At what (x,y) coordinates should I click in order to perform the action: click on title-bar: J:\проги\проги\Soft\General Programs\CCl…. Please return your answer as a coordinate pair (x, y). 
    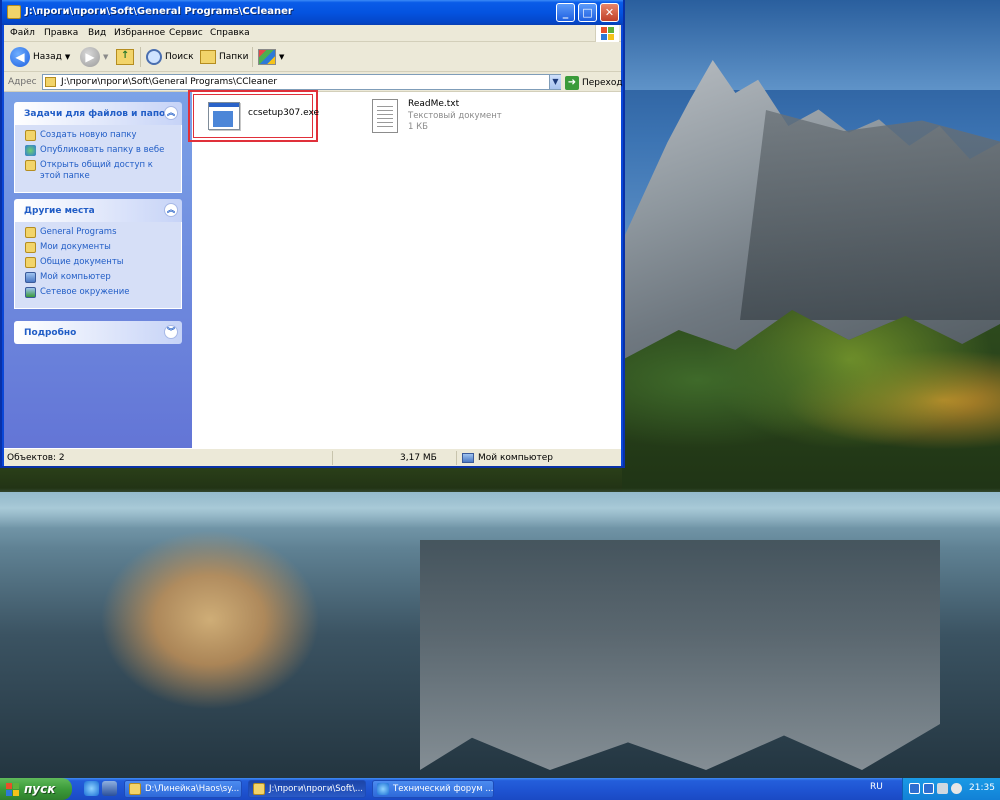
    Looking at the image, I should click on (312, 12).